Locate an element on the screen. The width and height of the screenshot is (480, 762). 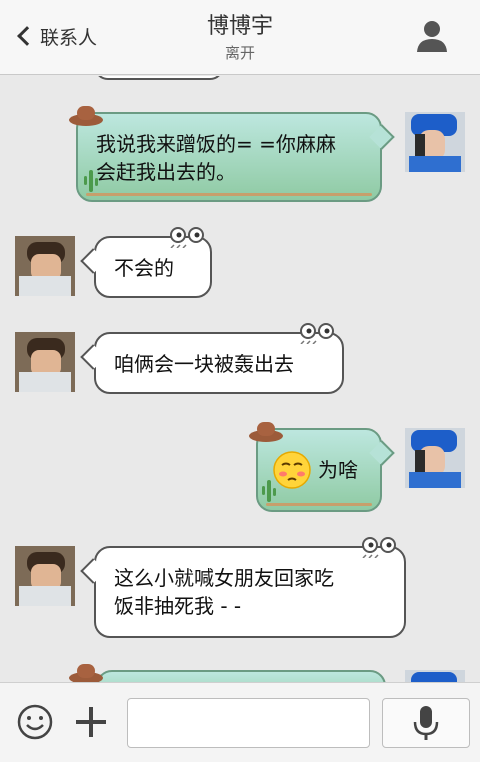
message-text: 为啥 is located at coordinates (338, 470).